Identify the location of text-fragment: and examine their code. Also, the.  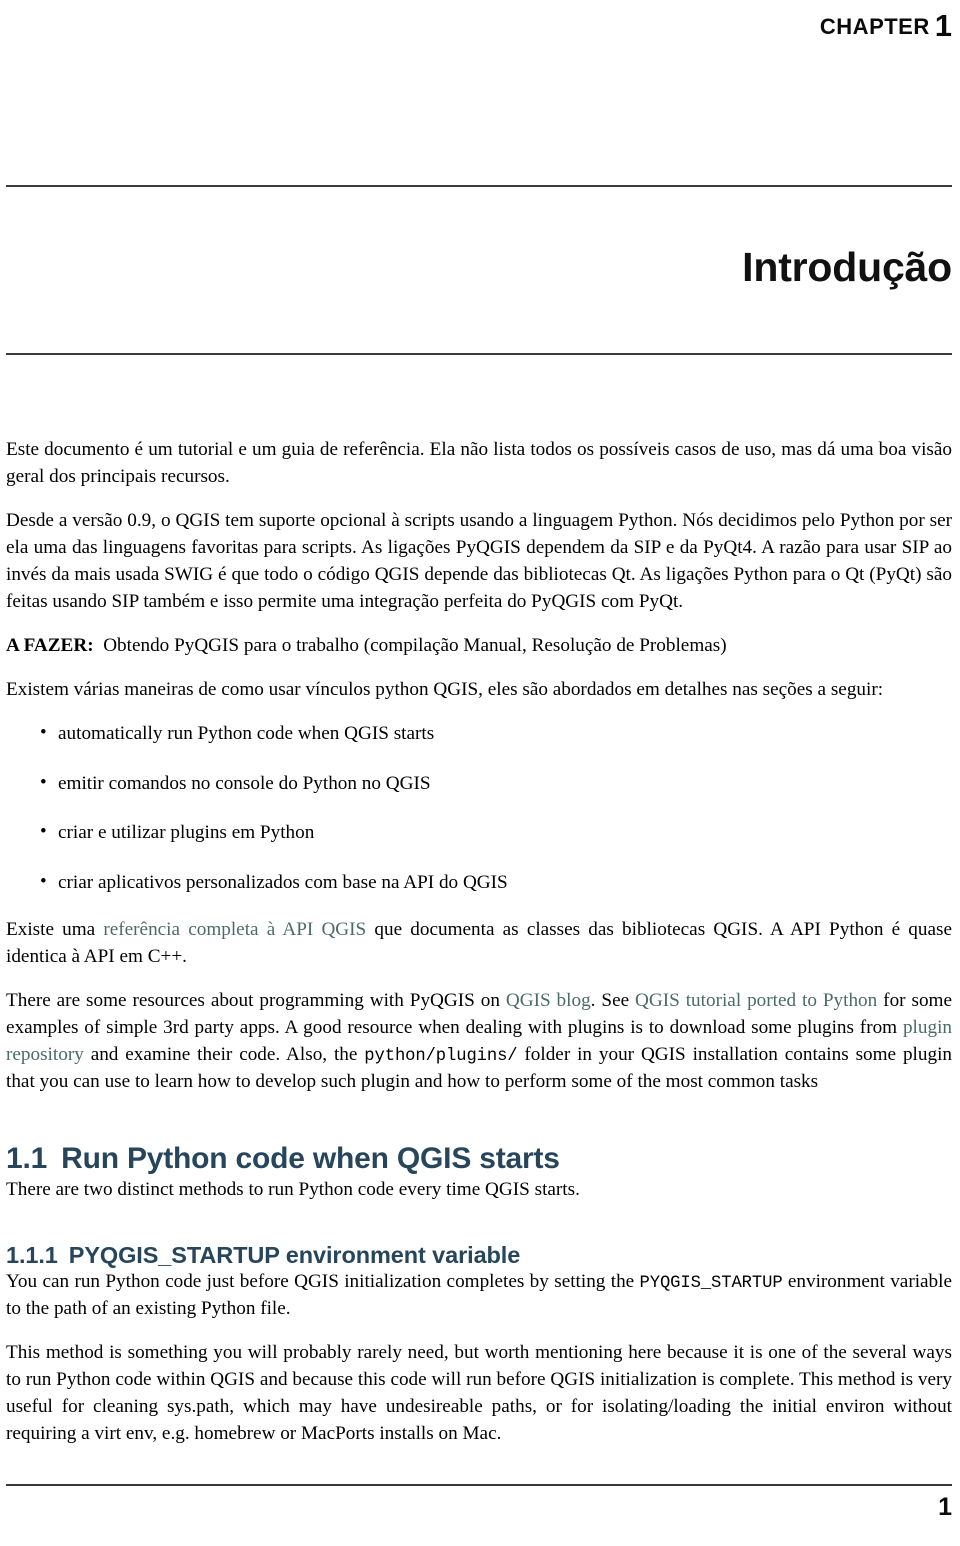
(224, 1055).